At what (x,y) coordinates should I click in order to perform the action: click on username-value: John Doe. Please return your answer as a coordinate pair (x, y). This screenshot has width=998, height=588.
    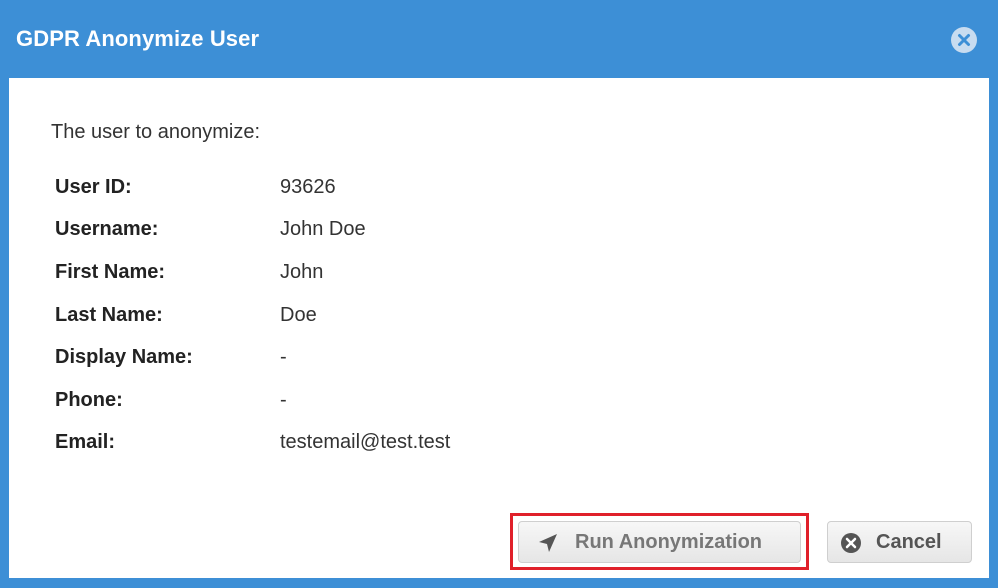
    Looking at the image, I should click on (323, 229).